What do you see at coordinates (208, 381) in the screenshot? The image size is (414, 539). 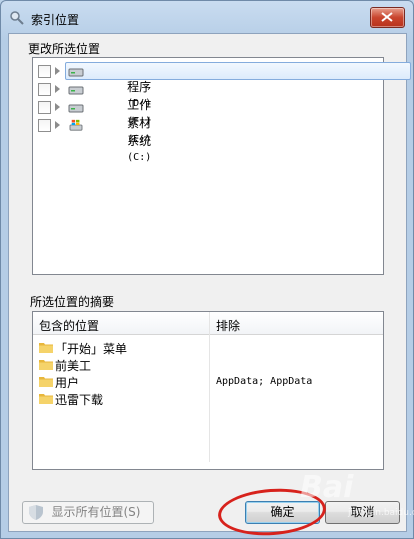 I see `list-item: 用户 AppData; AppData` at bounding box center [208, 381].